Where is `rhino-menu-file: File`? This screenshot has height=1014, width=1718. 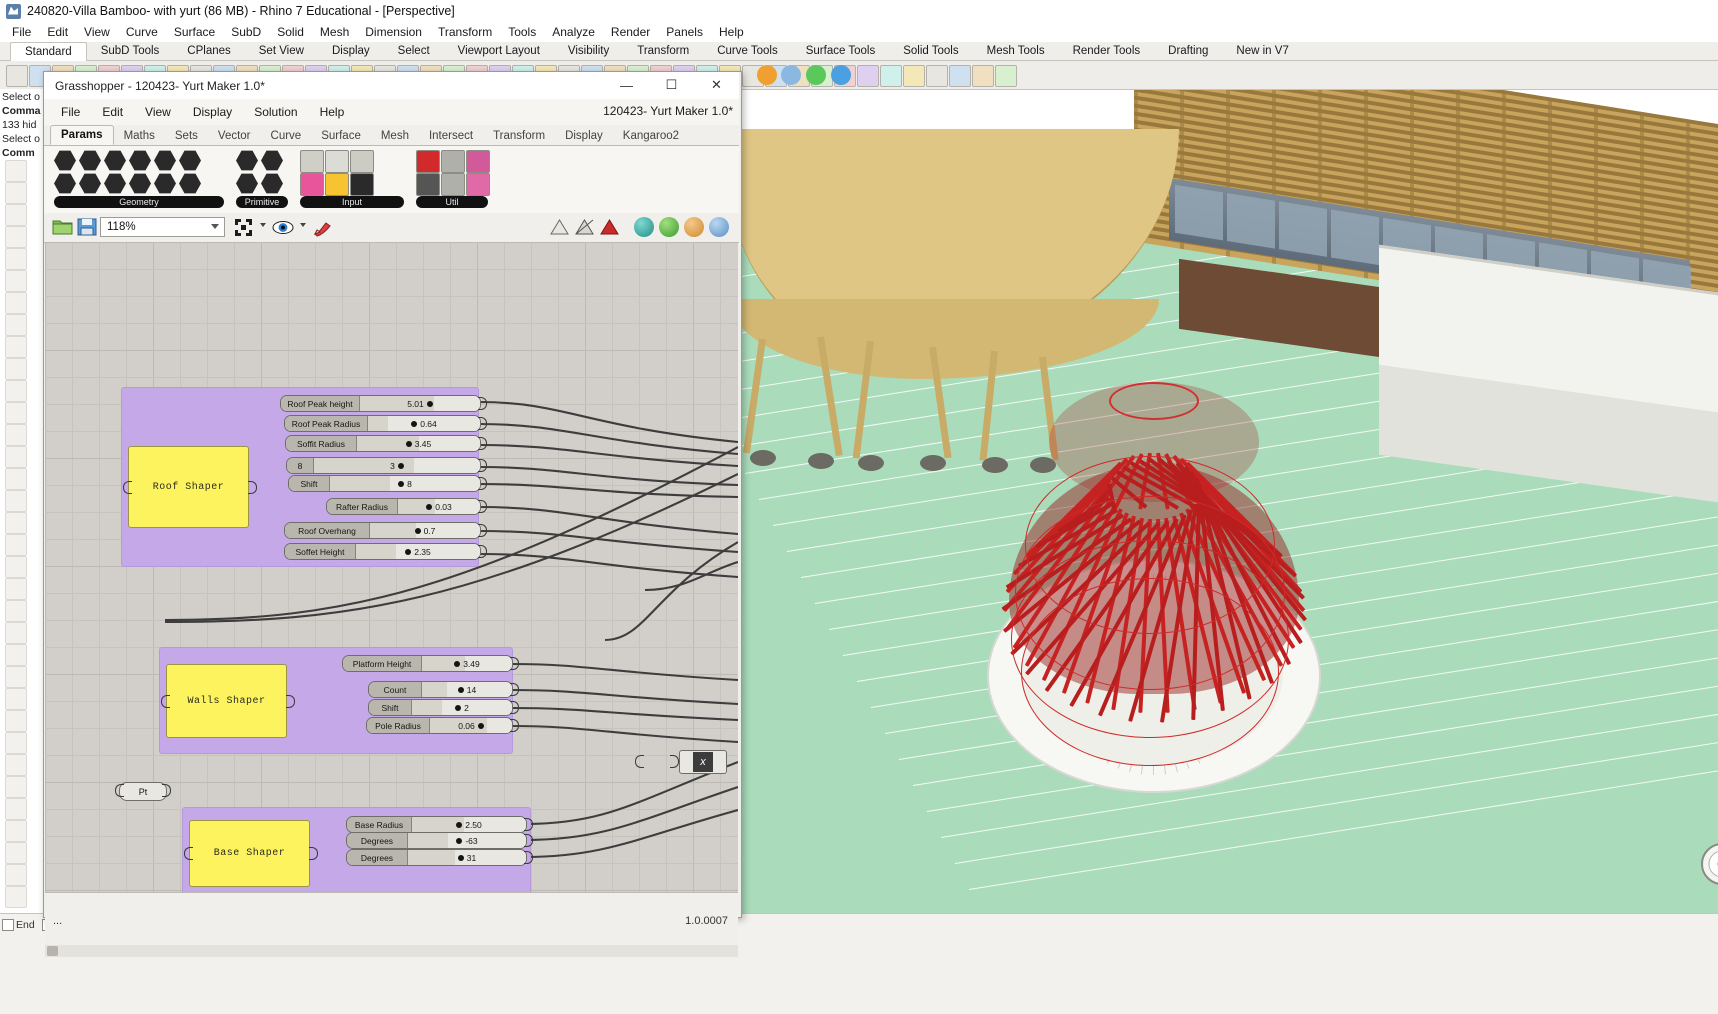 rhino-menu-file: File is located at coordinates (21, 32).